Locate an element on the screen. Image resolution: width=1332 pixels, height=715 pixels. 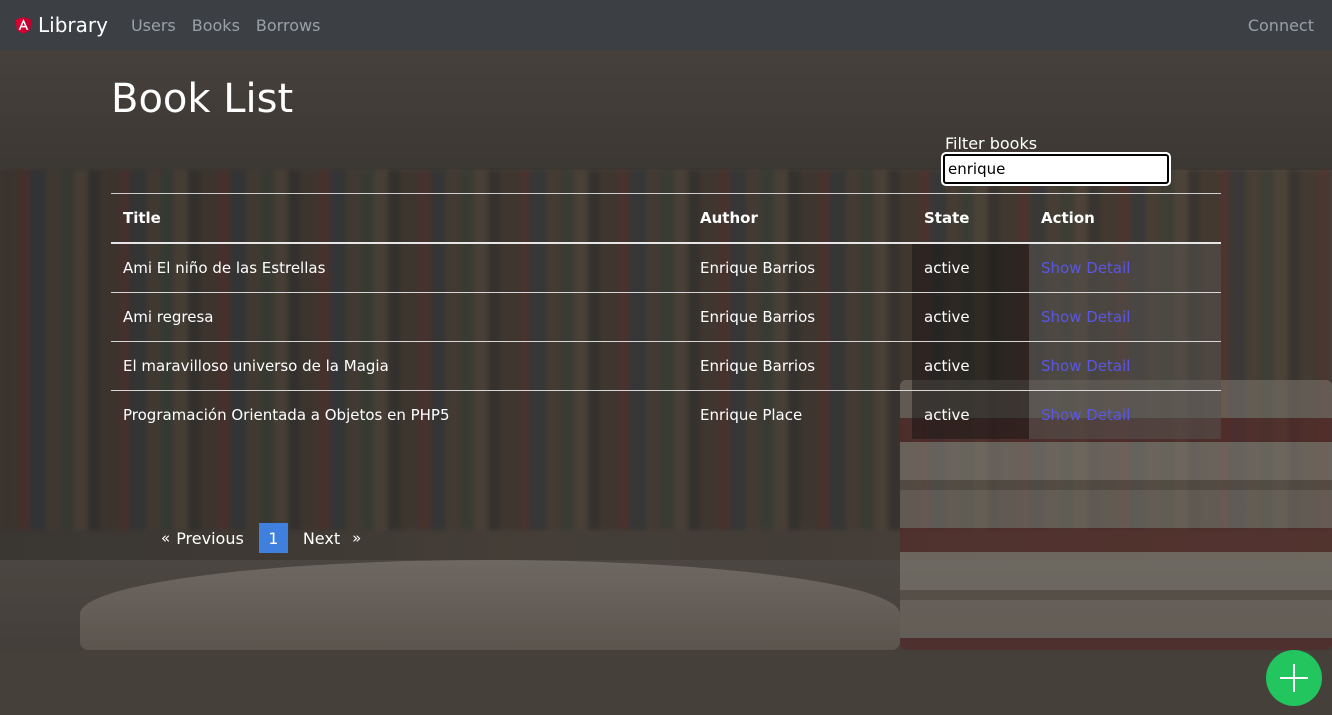
nav-books: Books is located at coordinates (216, 25).